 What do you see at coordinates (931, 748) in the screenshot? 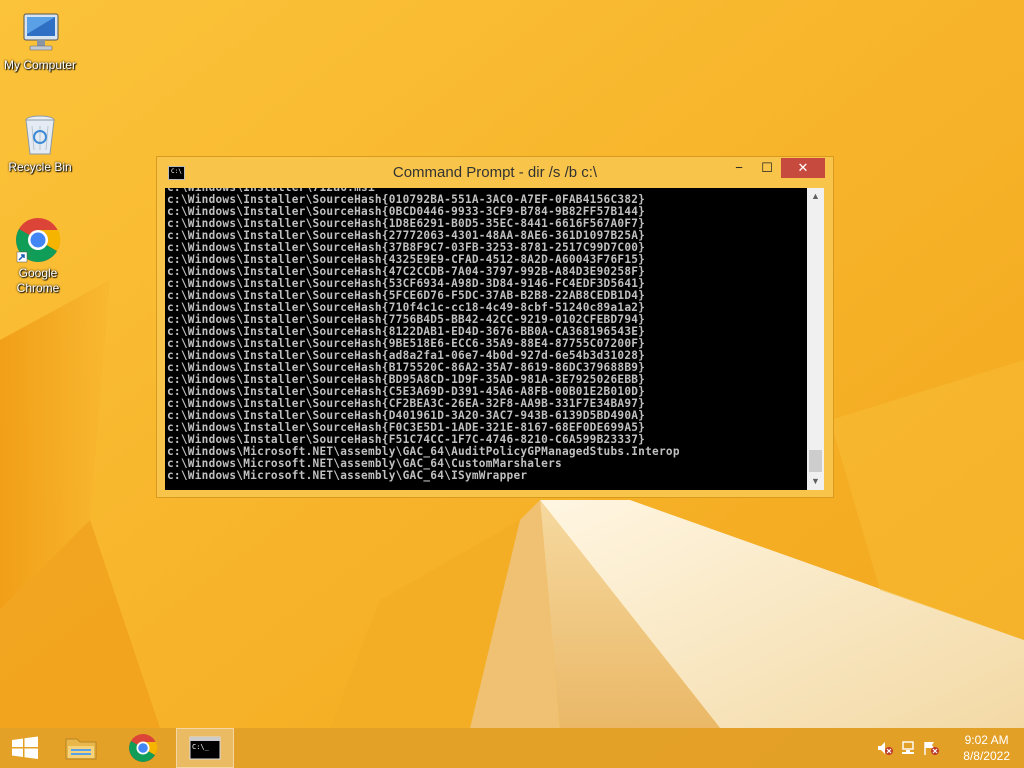
I see `action-center-flag-icon` at bounding box center [931, 748].